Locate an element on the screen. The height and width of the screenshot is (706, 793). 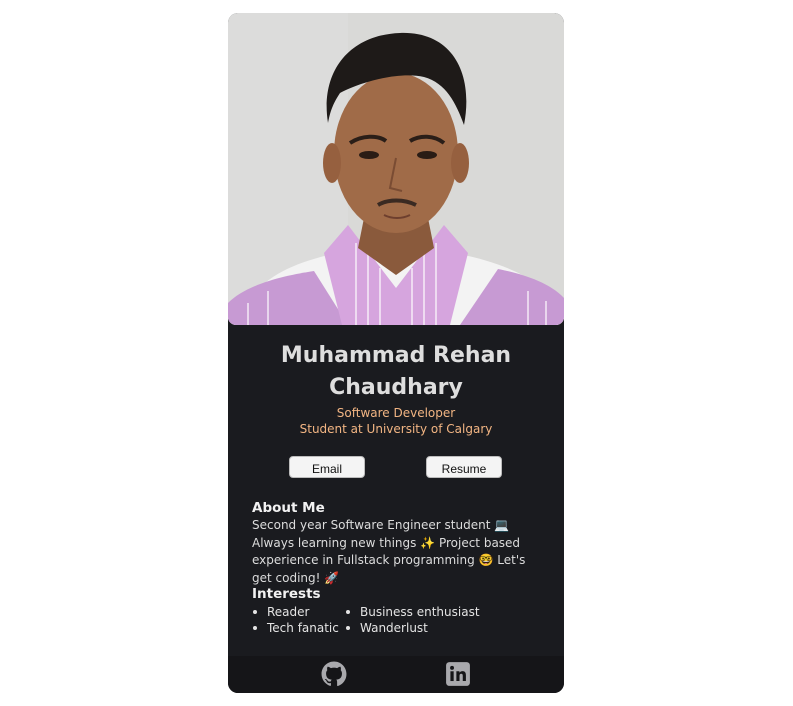
interest-item: Business enthusiast is located at coordinates (413, 612).